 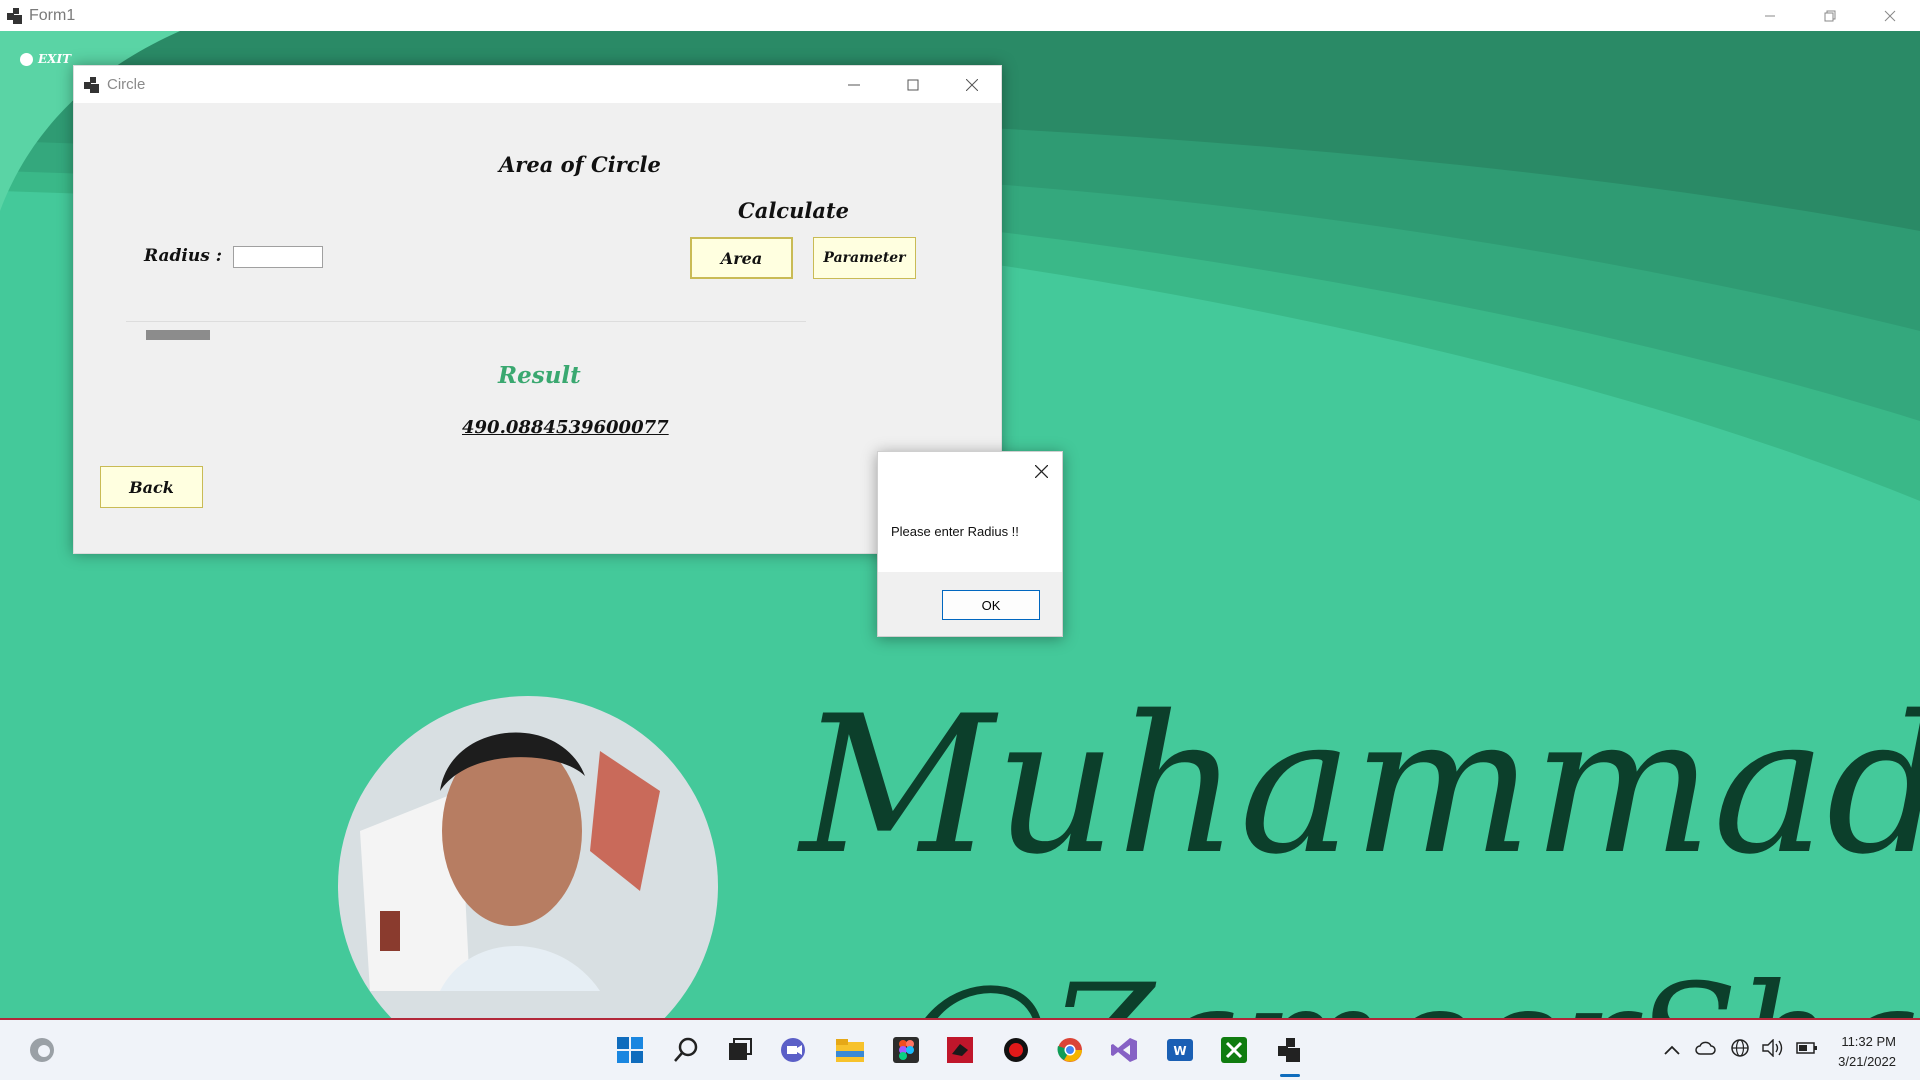 I want to click on chrome-icon, so click(x=1070, y=1050).